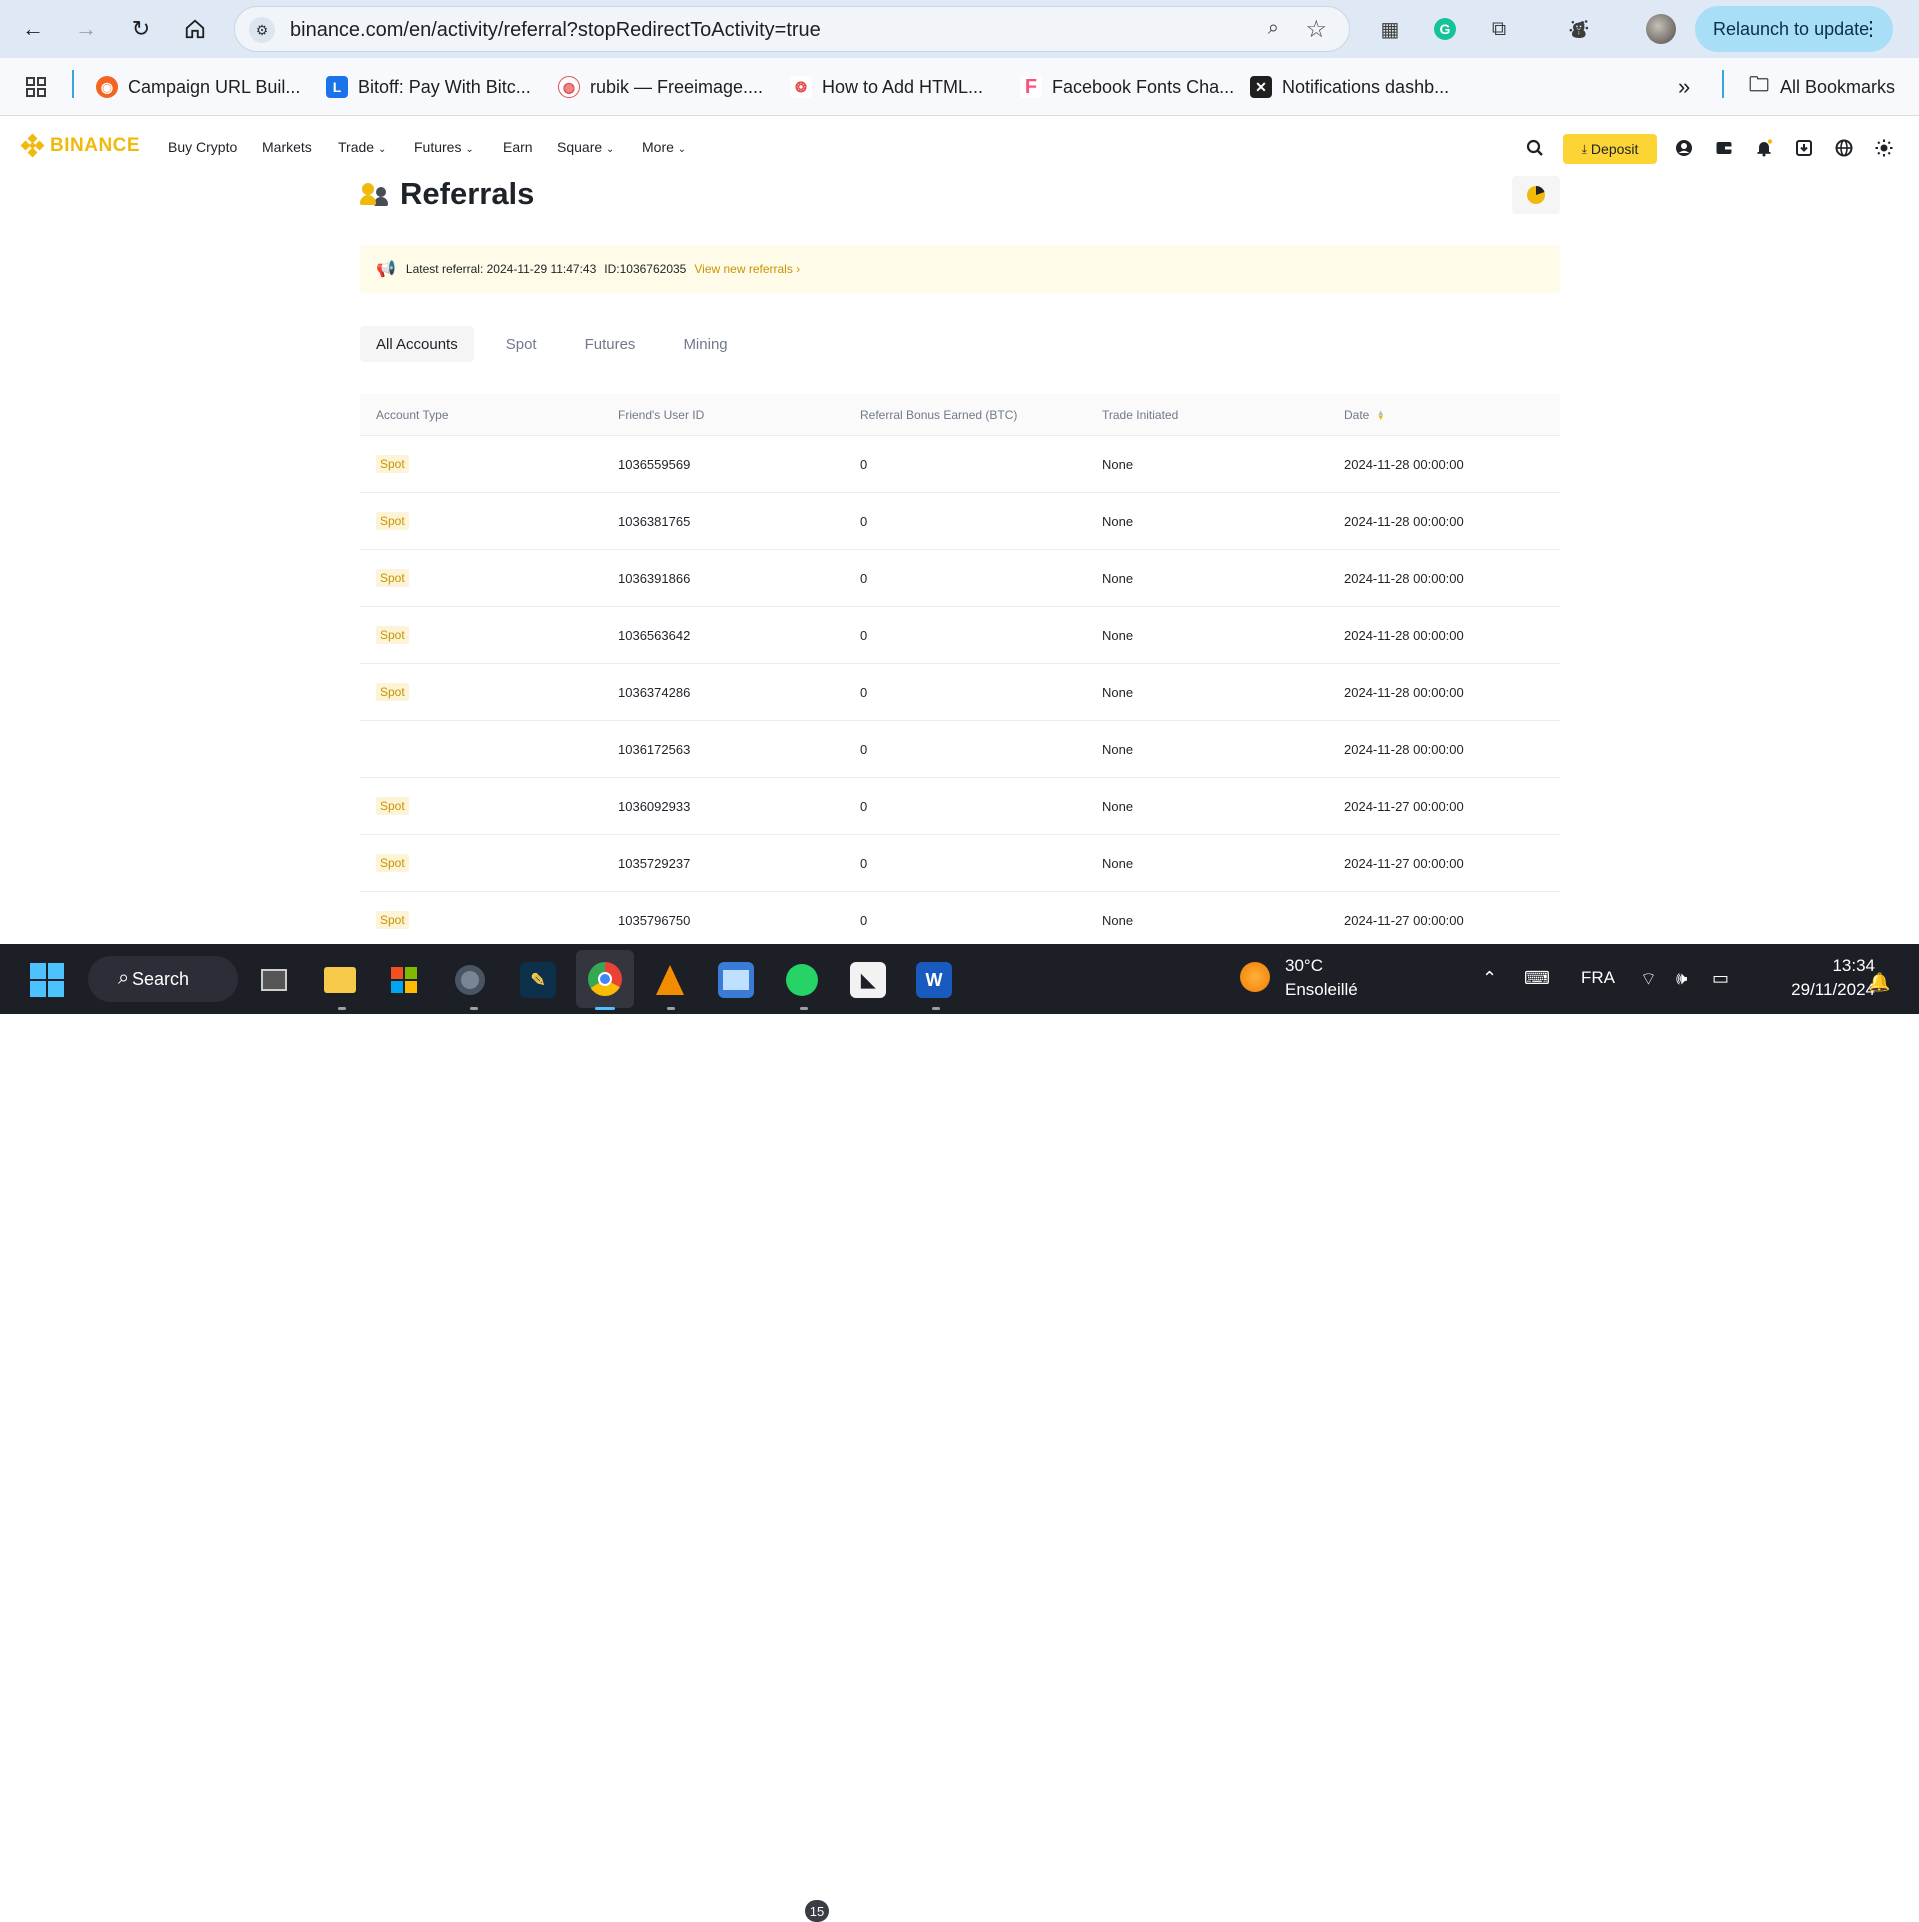 The width and height of the screenshot is (1919, 1922). I want to click on nav-trade: Trade ⌄, so click(362, 147).